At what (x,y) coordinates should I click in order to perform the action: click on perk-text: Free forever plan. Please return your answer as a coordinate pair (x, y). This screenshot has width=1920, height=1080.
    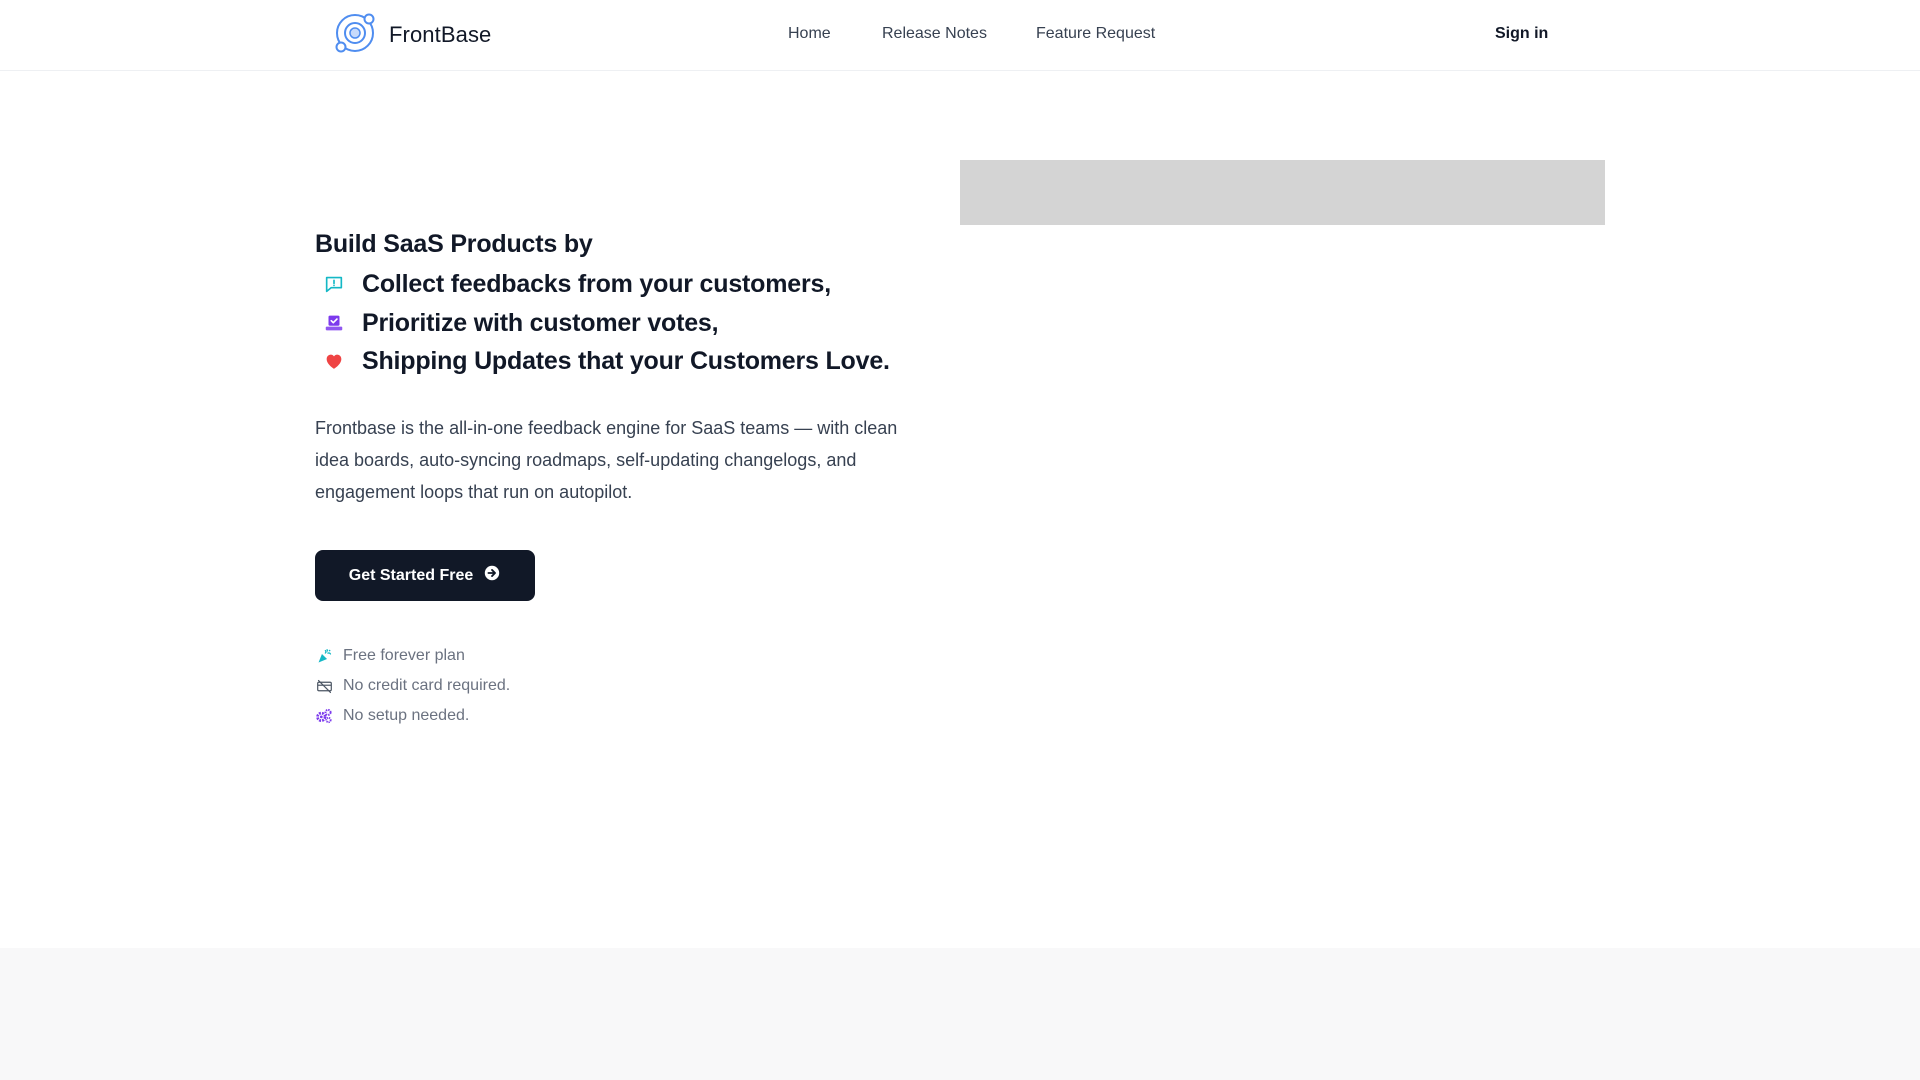
    Looking at the image, I should click on (404, 655).